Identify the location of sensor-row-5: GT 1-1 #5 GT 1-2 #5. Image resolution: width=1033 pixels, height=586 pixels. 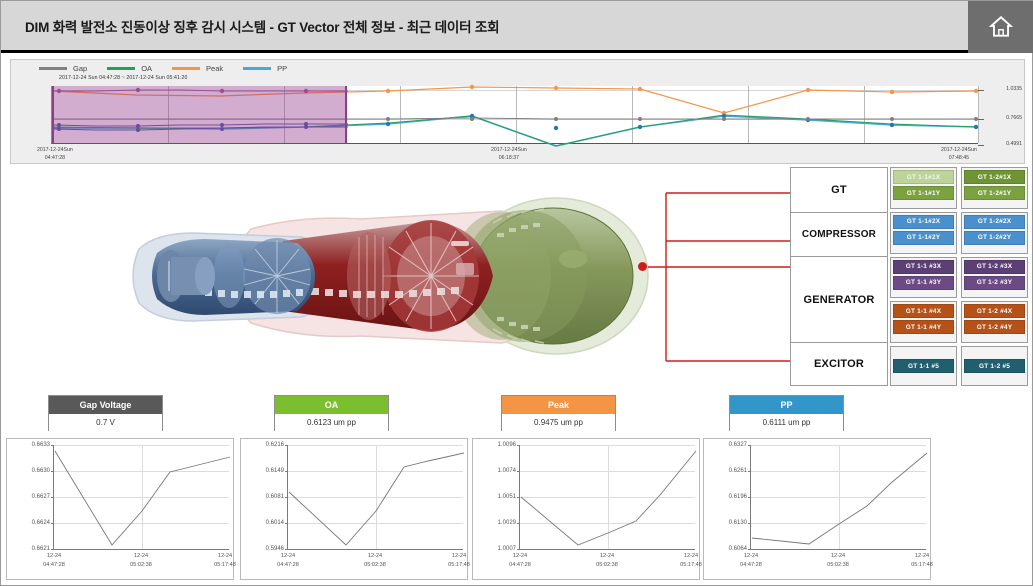
(959, 366).